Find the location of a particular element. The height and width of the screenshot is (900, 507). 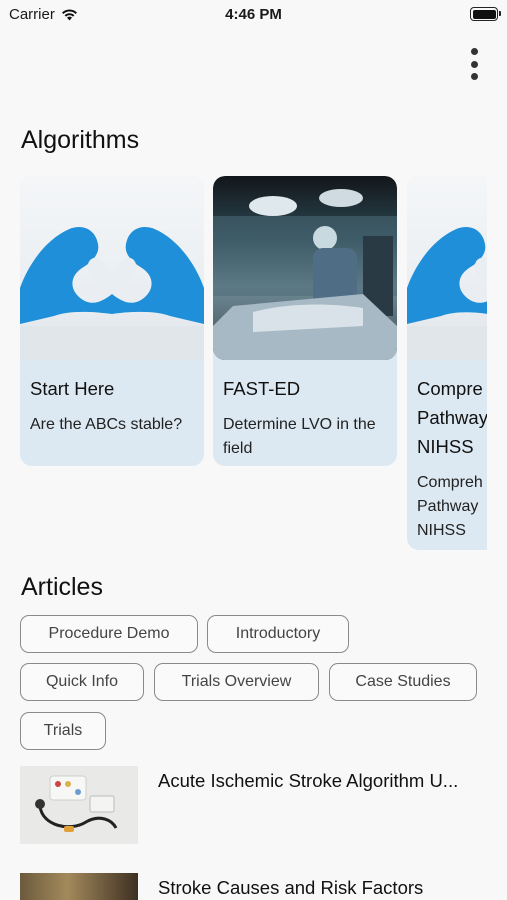

algorithm-card-title: Start Here is located at coordinates (72, 388).